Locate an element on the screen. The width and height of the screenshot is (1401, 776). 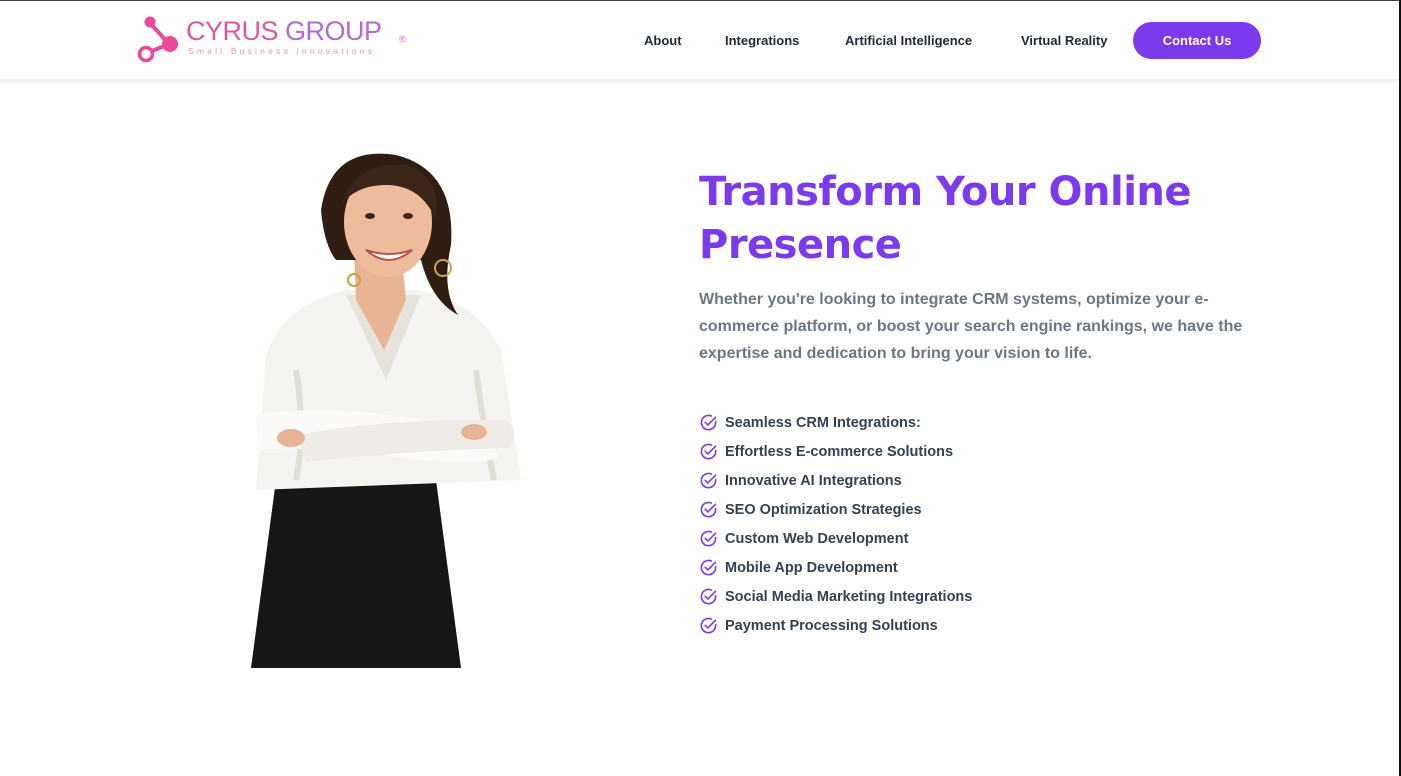
feature-item: Custom Web Development is located at coordinates (835, 538).